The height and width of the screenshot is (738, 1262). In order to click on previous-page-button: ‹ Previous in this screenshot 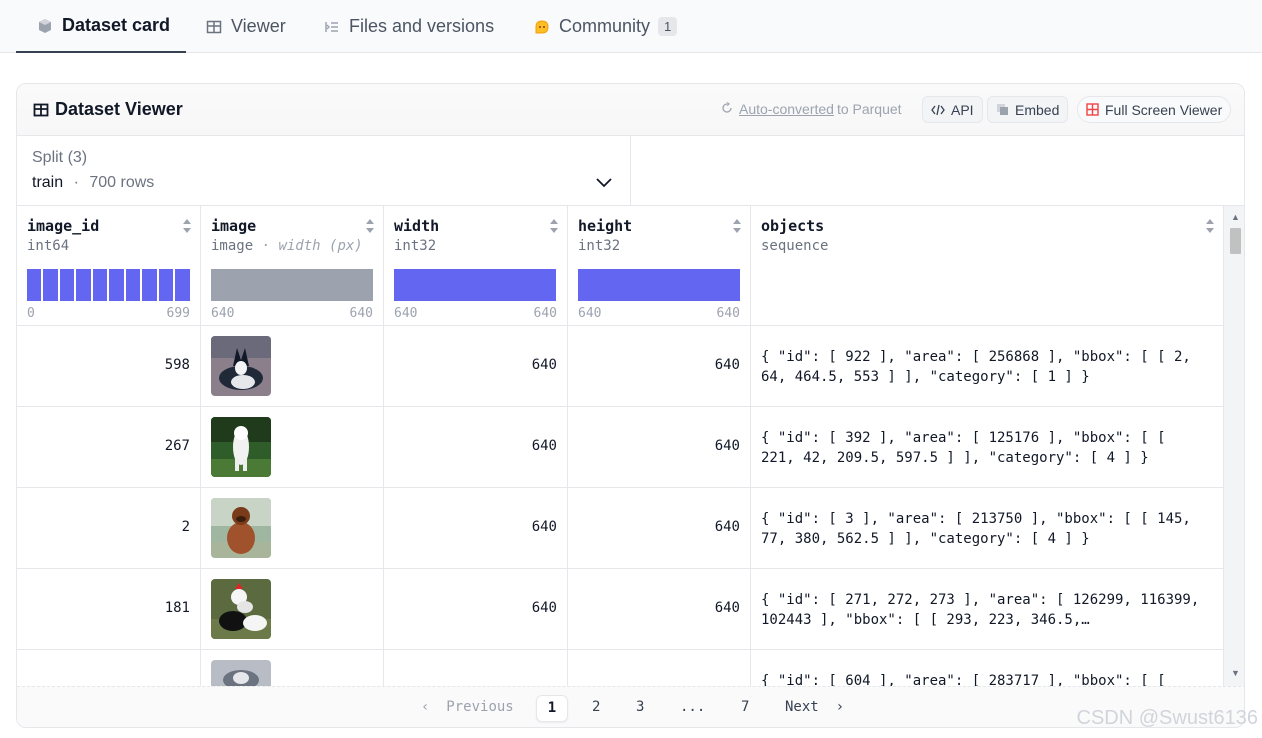, I will do `click(467, 707)`.